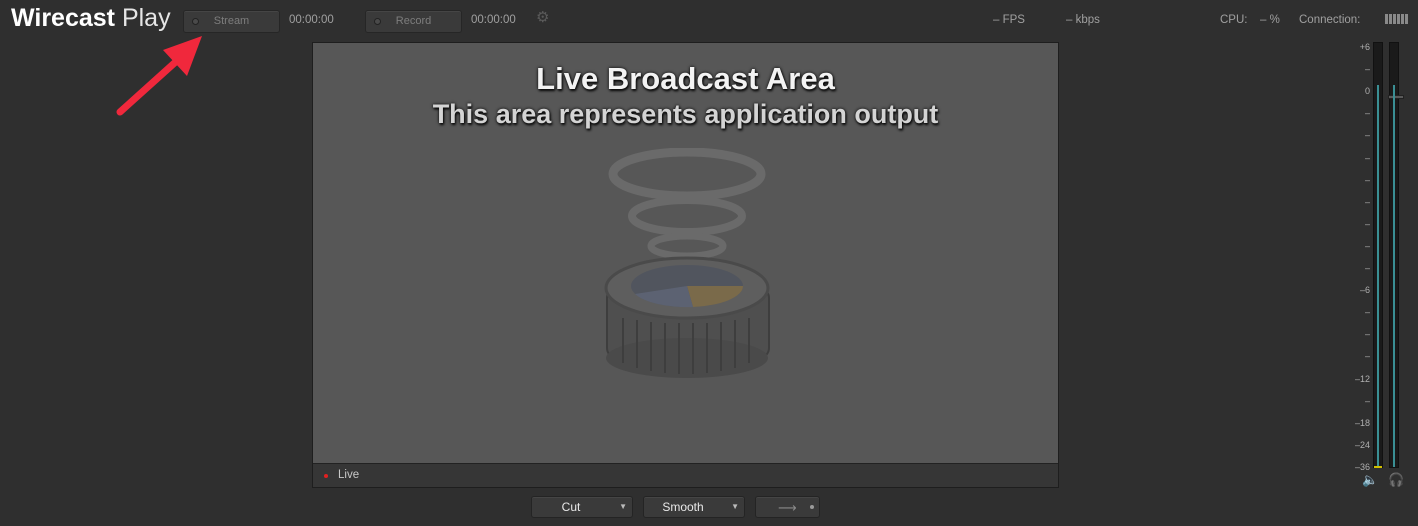 This screenshot has width=1418, height=526. Describe the element at coordinates (1362, 467) in the screenshot. I see `meter-scale-label: –36` at that location.